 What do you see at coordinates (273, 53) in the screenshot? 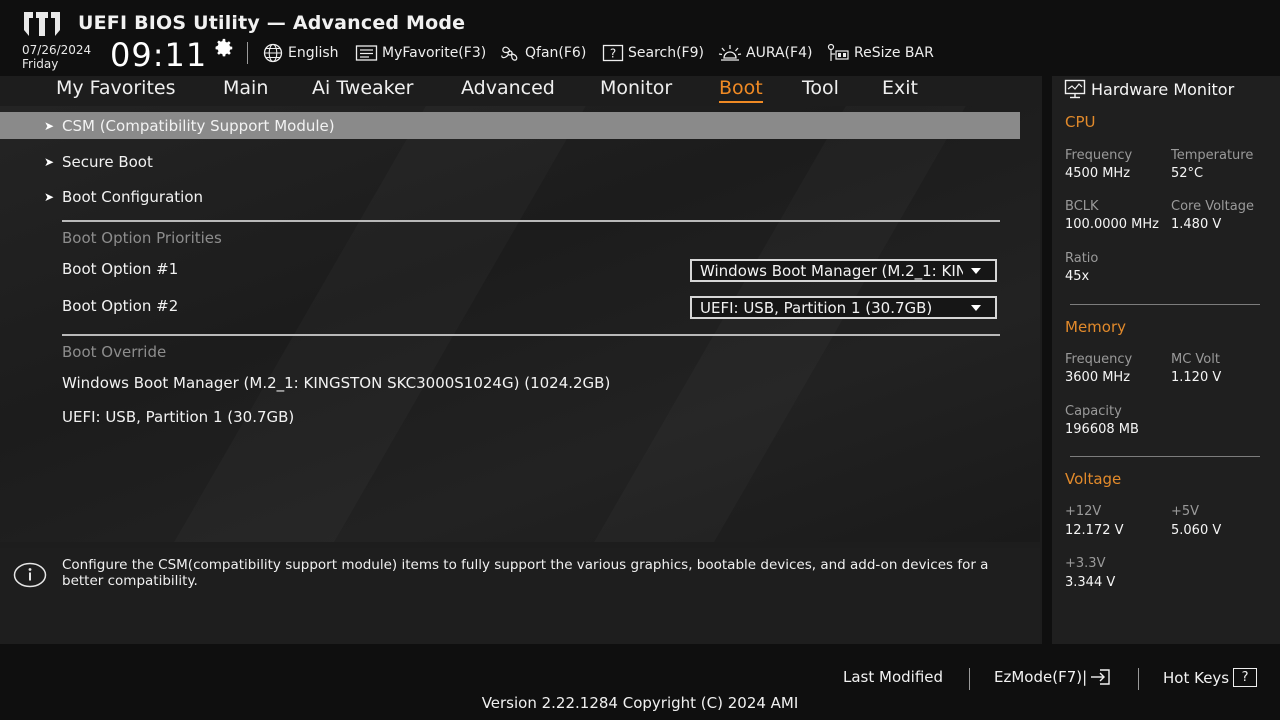
I see `globe-icon` at bounding box center [273, 53].